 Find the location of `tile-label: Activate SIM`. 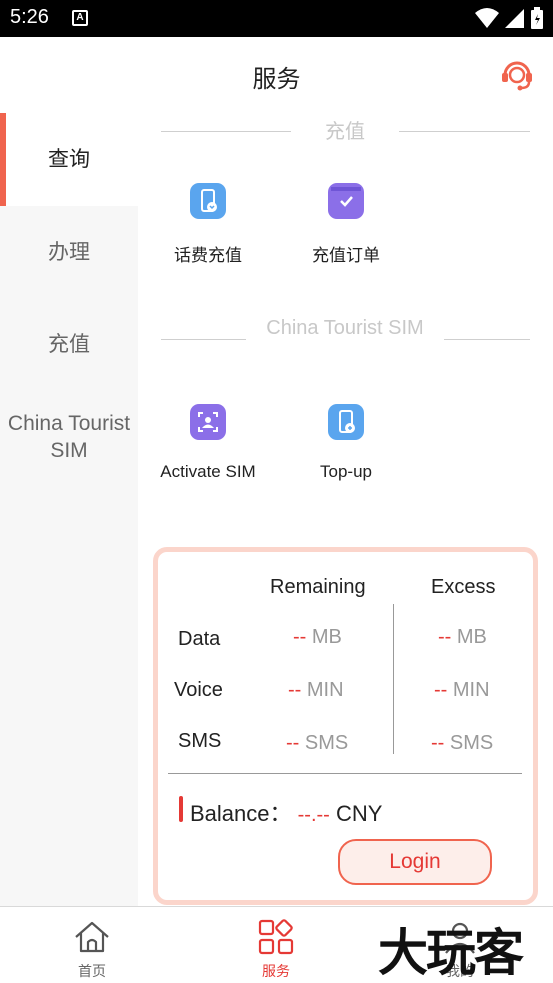

tile-label: Activate SIM is located at coordinates (208, 471).